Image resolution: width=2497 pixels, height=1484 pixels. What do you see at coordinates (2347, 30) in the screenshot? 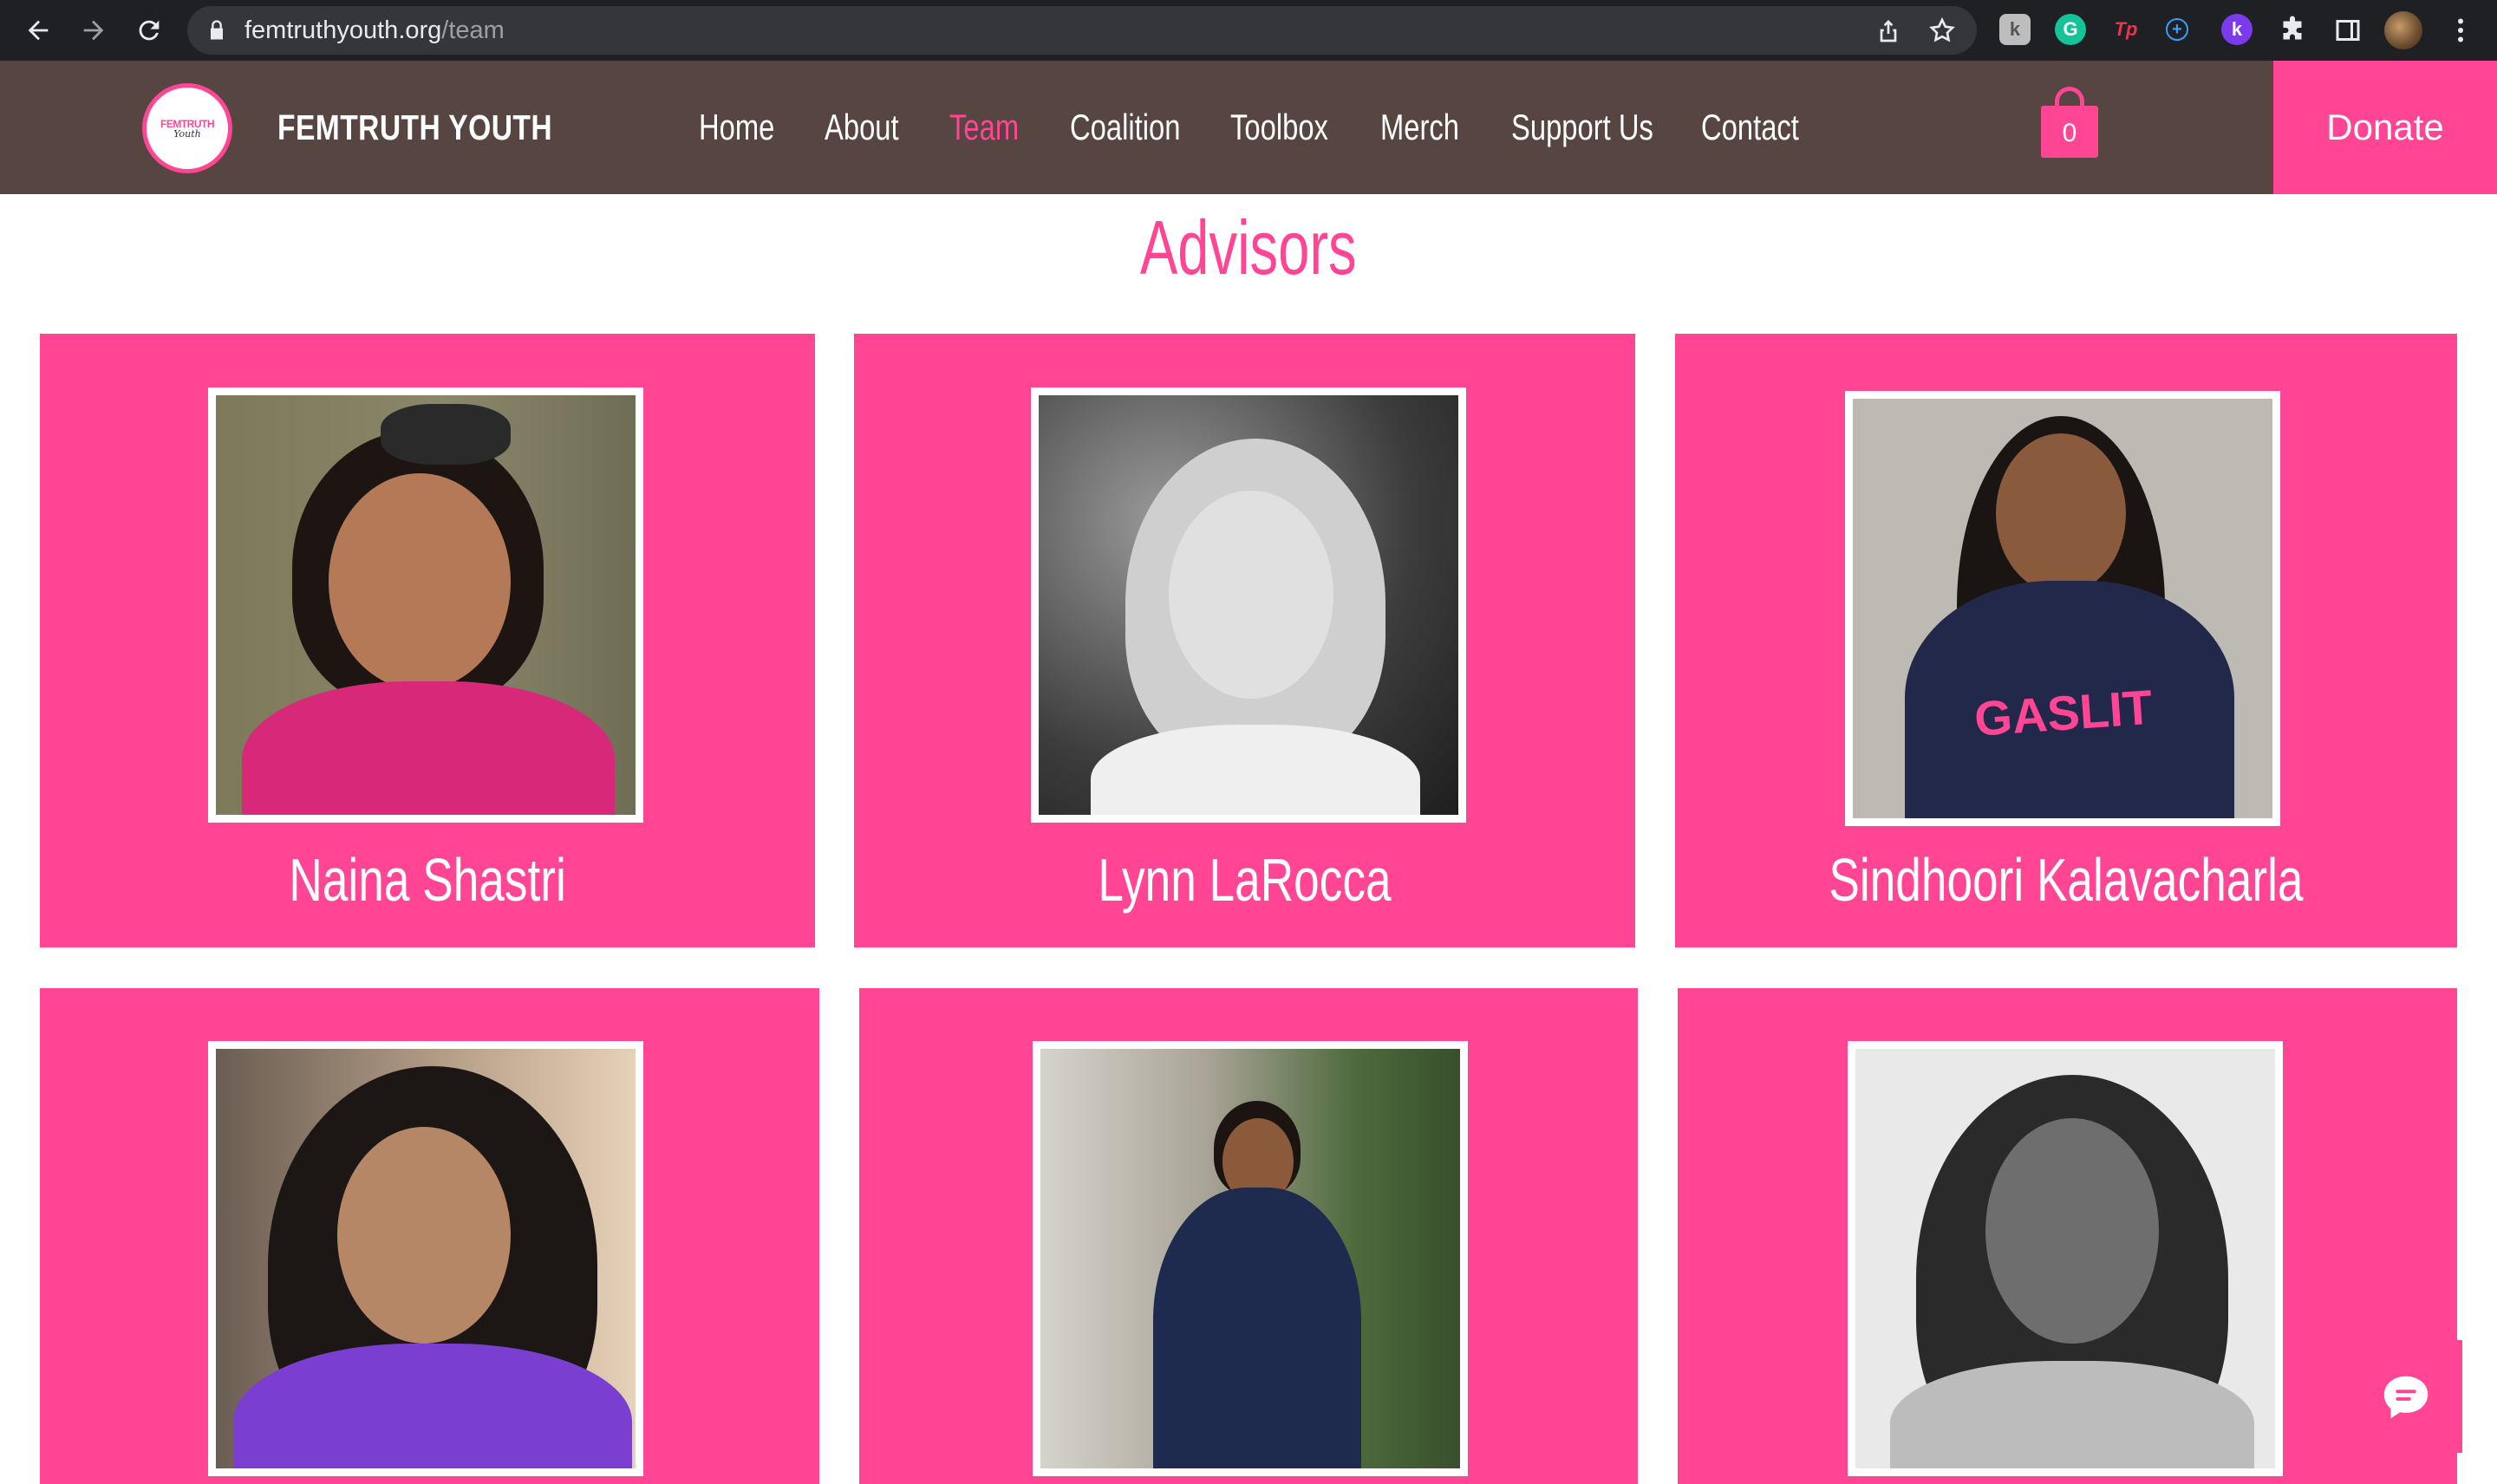
I see `side-panel-icon` at bounding box center [2347, 30].